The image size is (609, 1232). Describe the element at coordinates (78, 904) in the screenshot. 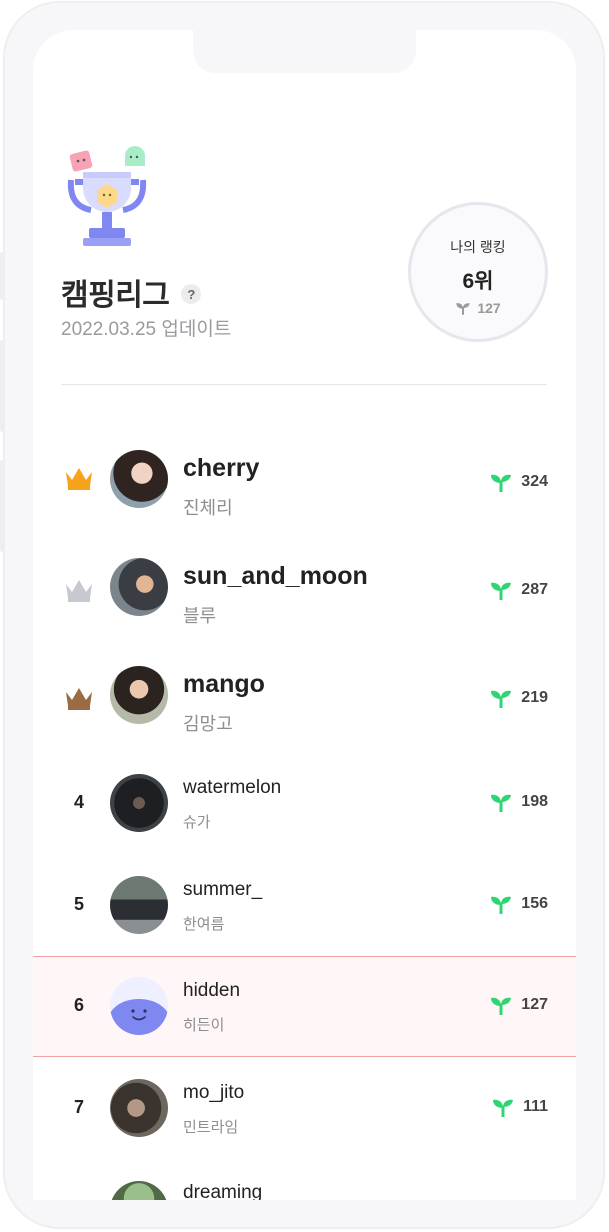

I see `rank-number: 5` at that location.